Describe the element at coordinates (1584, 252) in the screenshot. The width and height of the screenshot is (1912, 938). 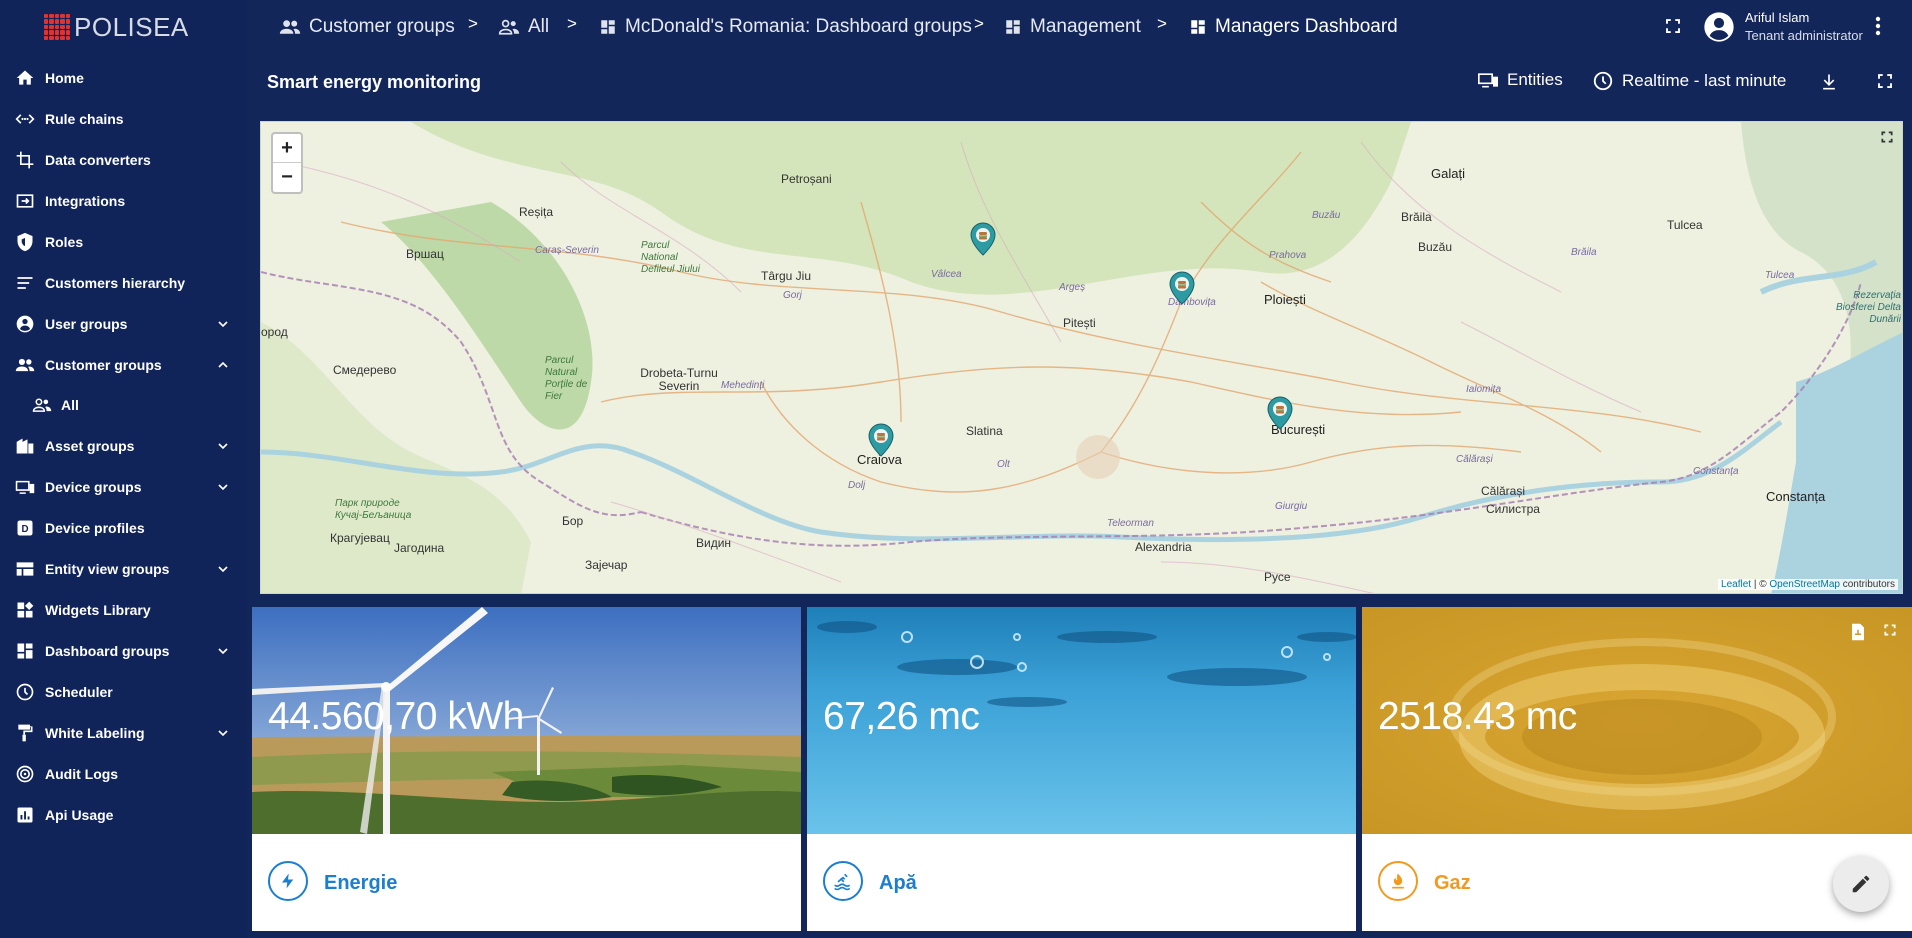
I see `map-label: Brăila` at that location.